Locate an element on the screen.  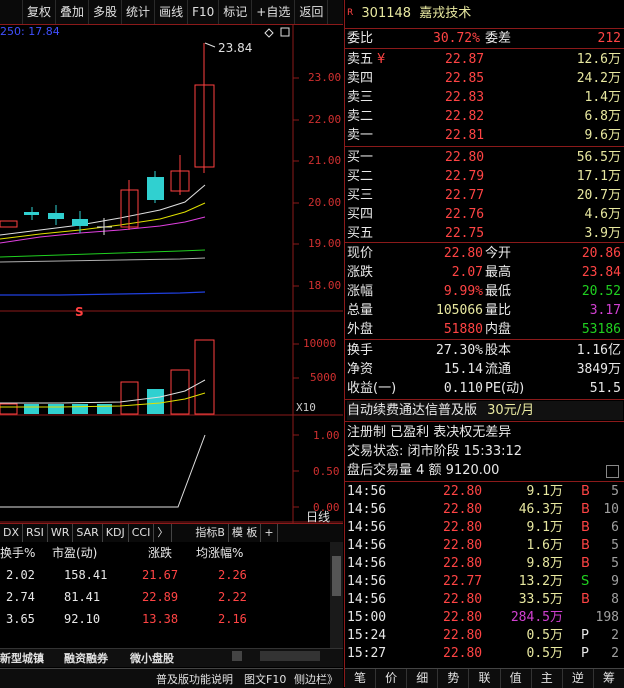
sell-volume: 6.8万 is located at coordinates (602, 116).